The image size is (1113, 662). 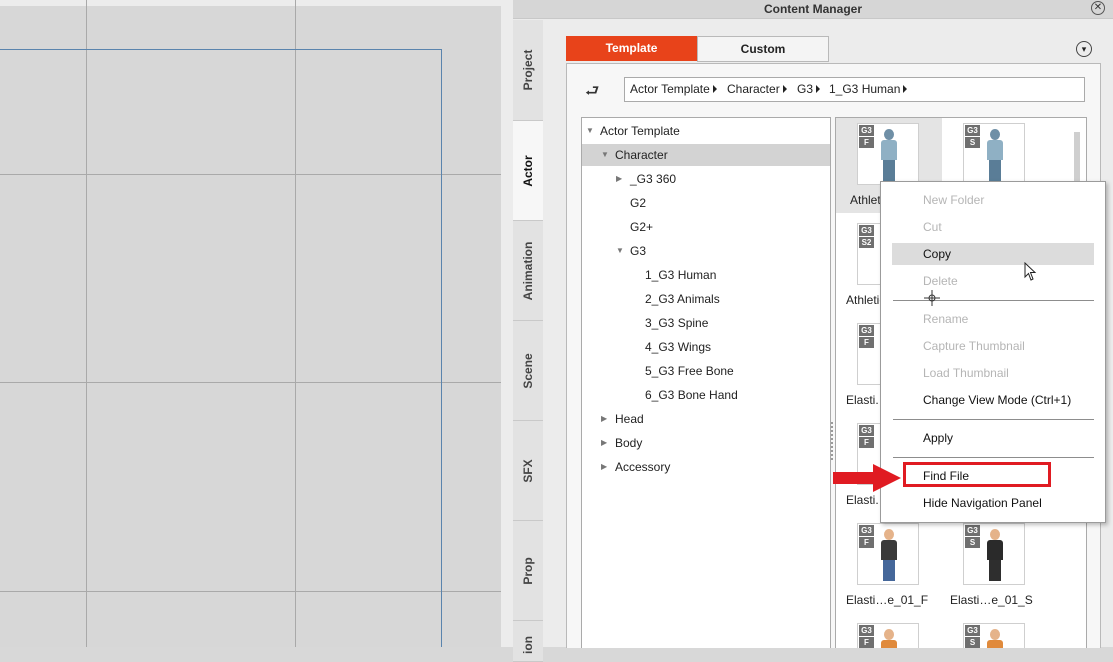 I want to click on tab-sfx: SFX, so click(x=528, y=471).